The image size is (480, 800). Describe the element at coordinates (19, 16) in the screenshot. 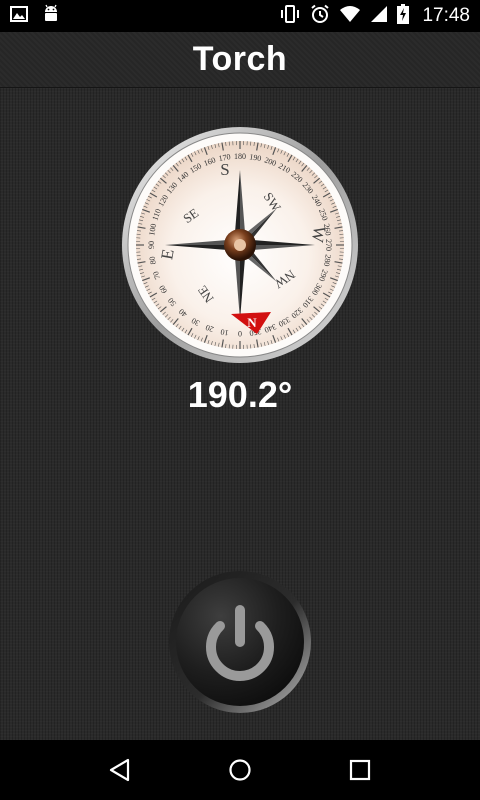

I see `gallery-icon` at that location.